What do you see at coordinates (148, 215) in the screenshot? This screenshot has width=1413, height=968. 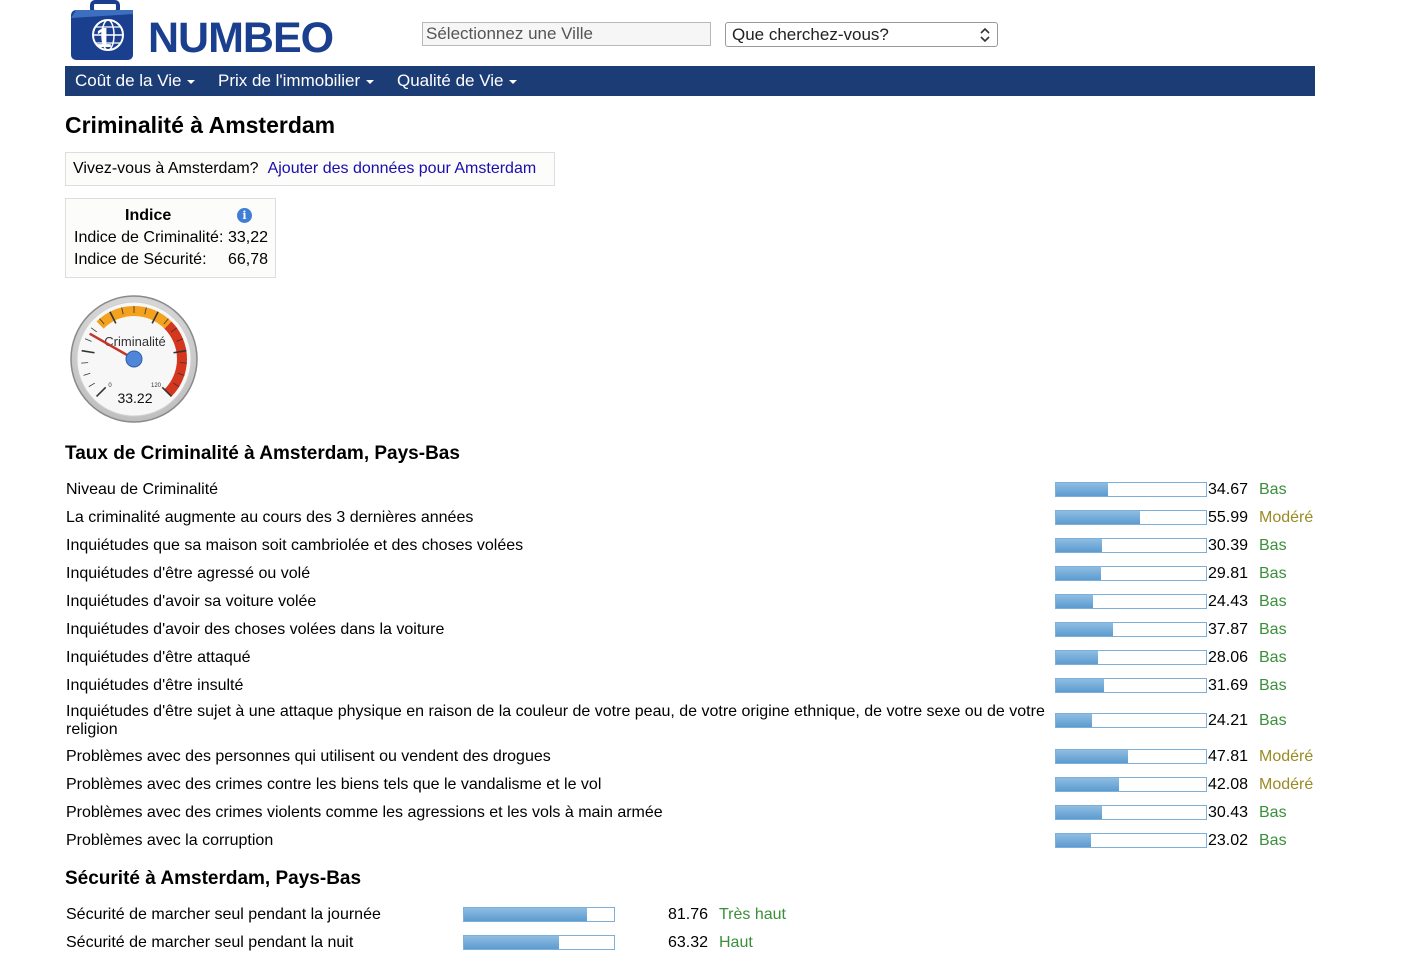 I see `index-header: Indice` at bounding box center [148, 215].